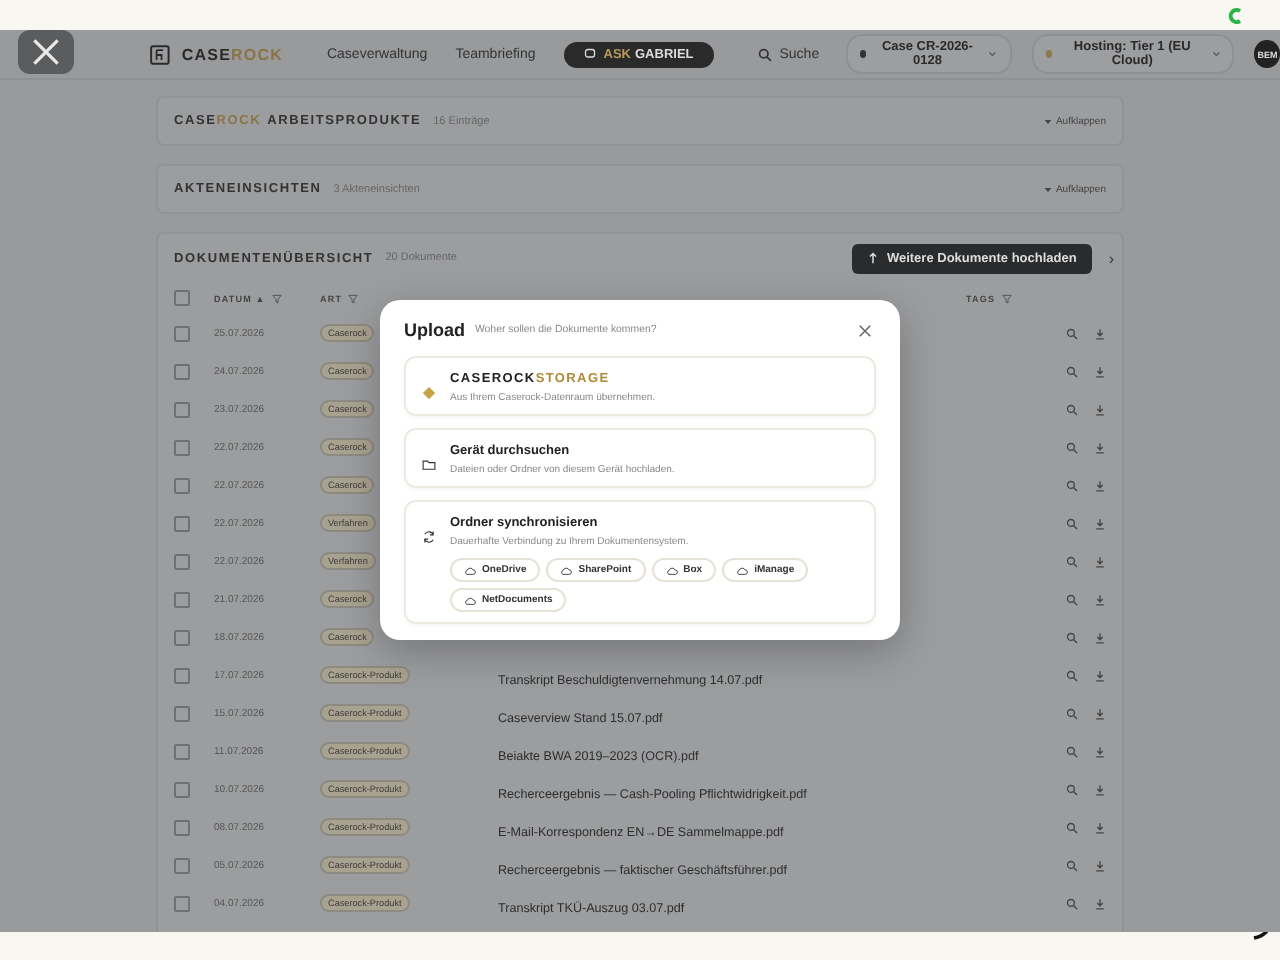  Describe the element at coordinates (160, 54) in the screenshot. I see `logo-icon` at that location.